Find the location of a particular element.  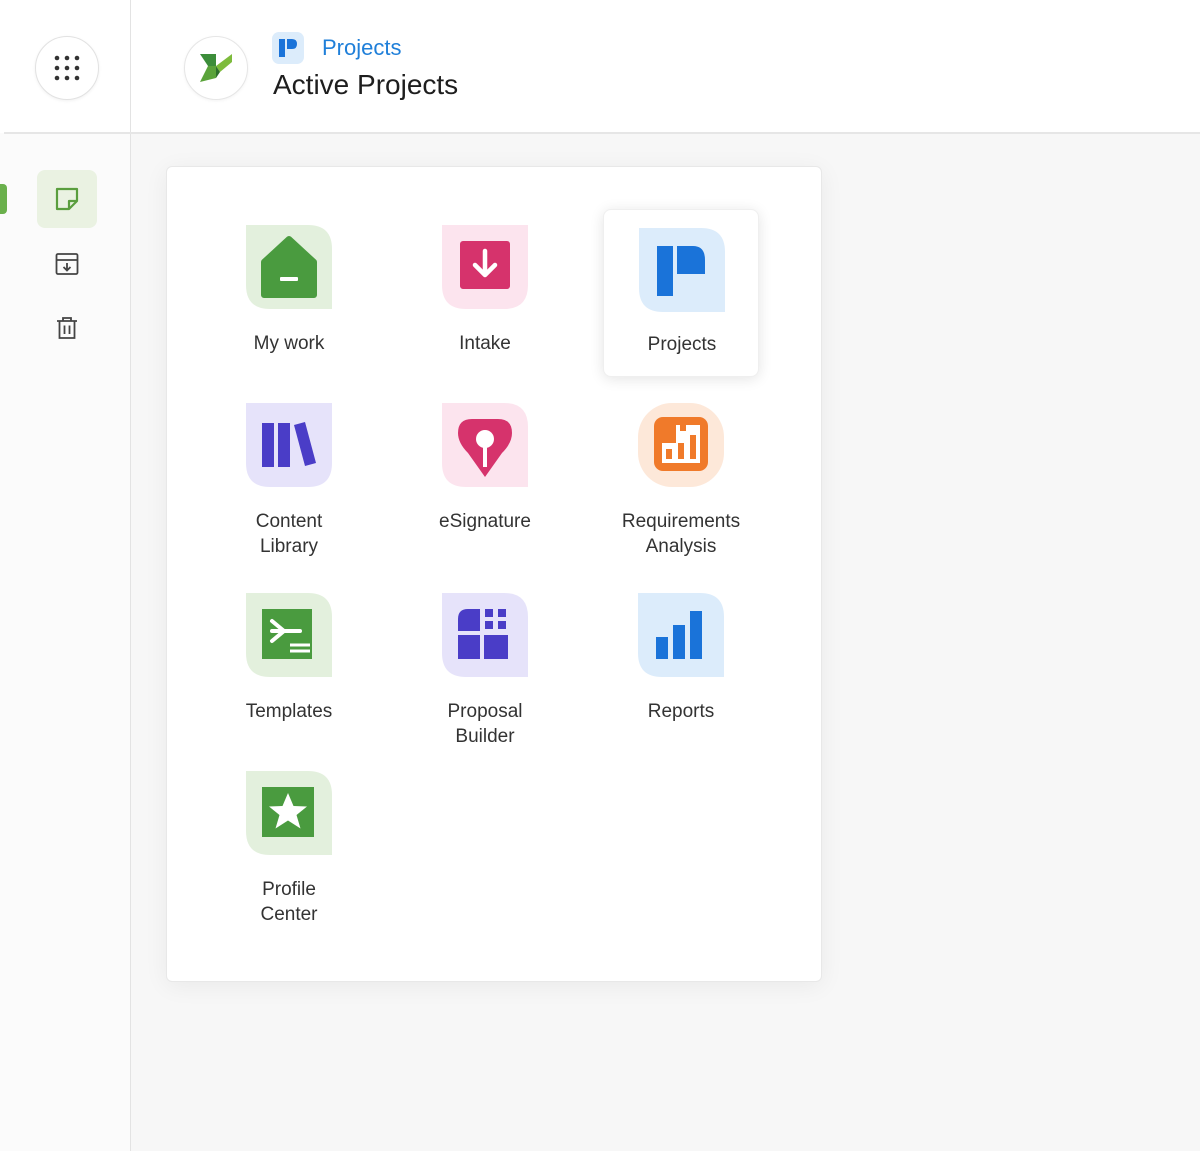

active-nav-indicator is located at coordinates (3, 199).